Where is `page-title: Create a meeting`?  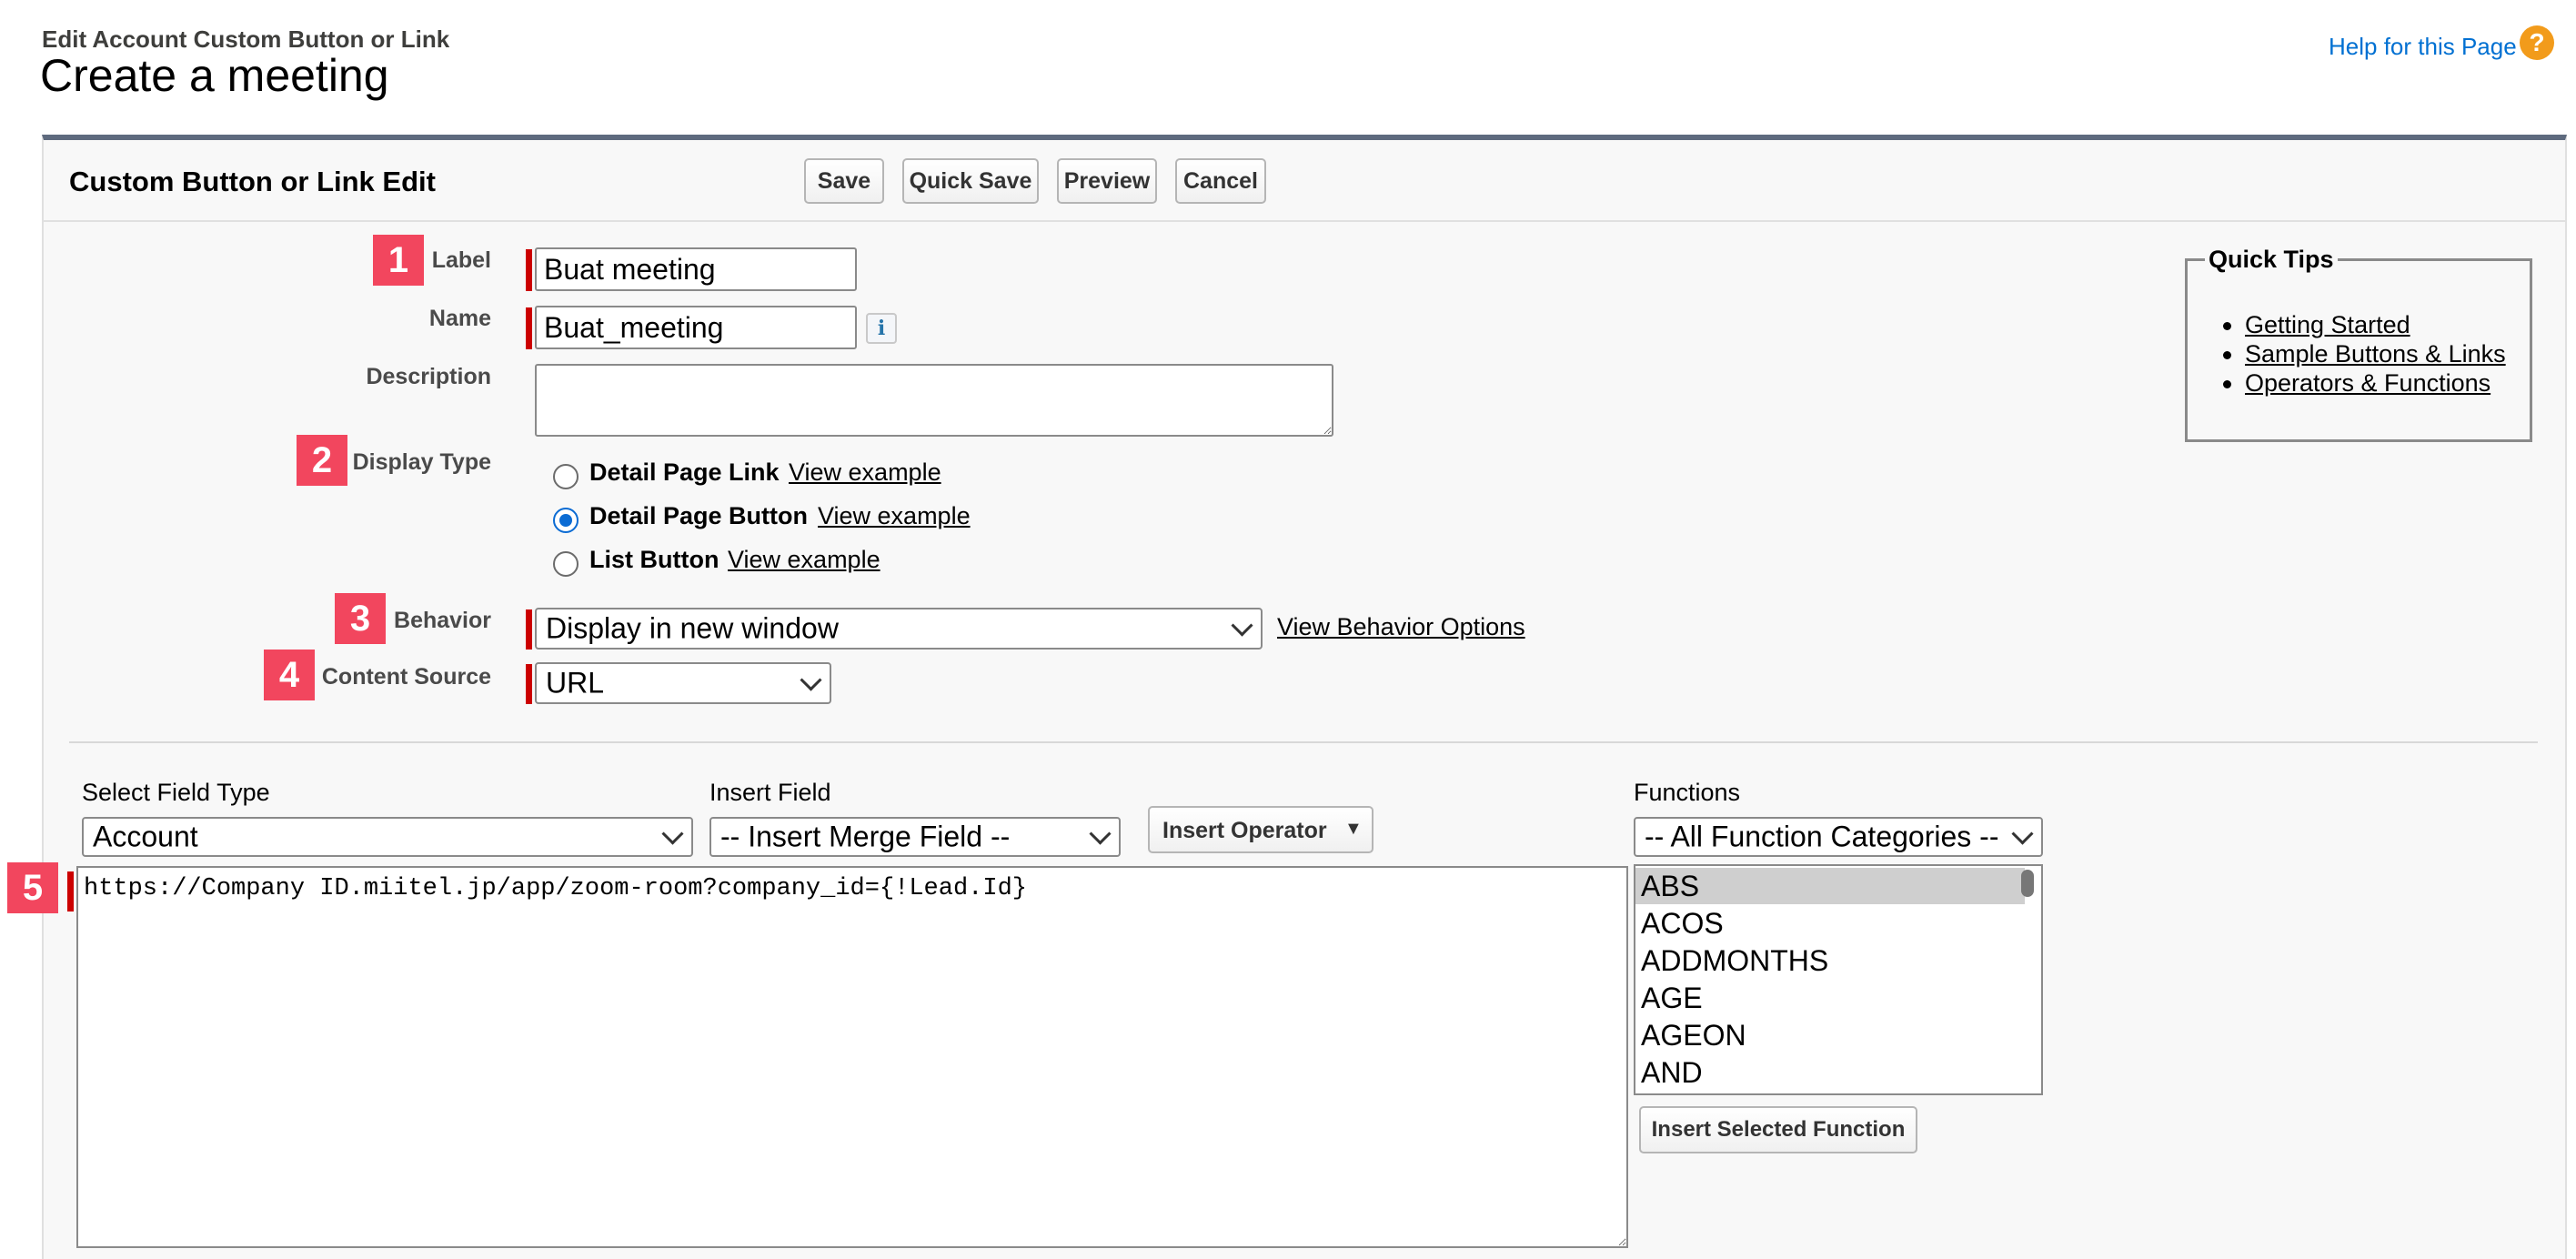 page-title: Create a meeting is located at coordinates (214, 75).